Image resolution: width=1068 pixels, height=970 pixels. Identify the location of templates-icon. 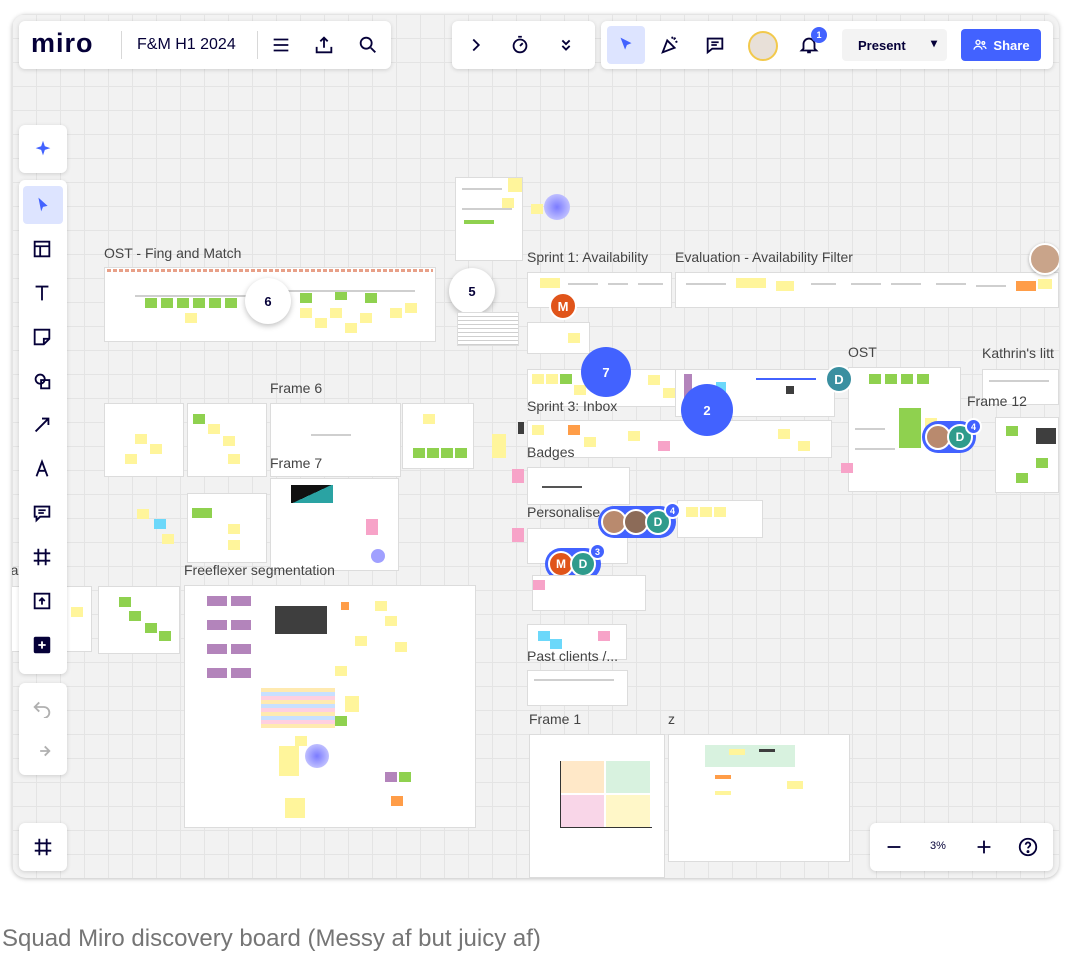
(42, 249).